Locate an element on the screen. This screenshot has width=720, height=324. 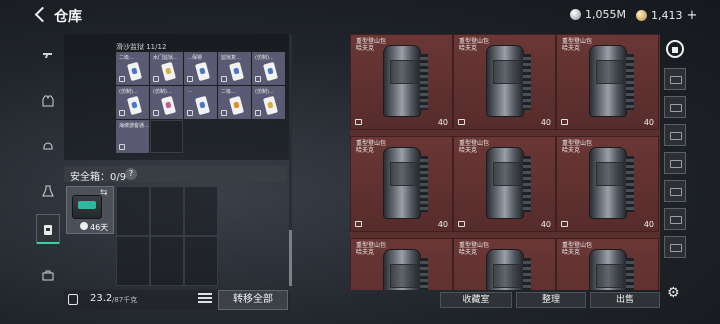
max-weight: /87千克 is located at coordinates (125, 300).